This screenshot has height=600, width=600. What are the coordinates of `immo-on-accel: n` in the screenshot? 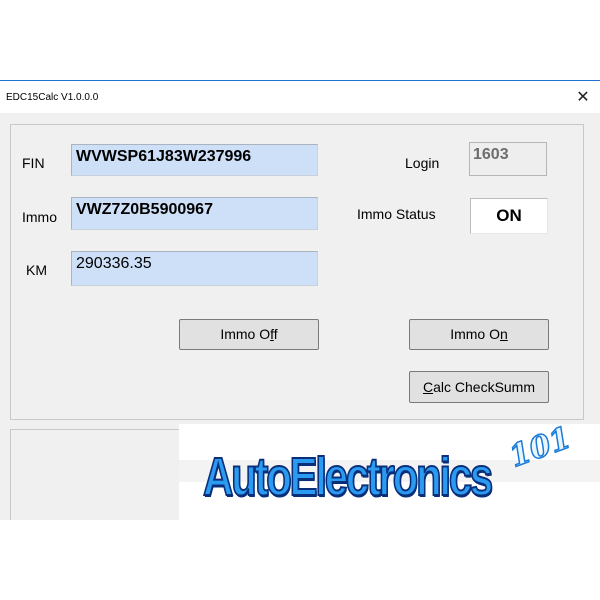 It's located at (503, 334).